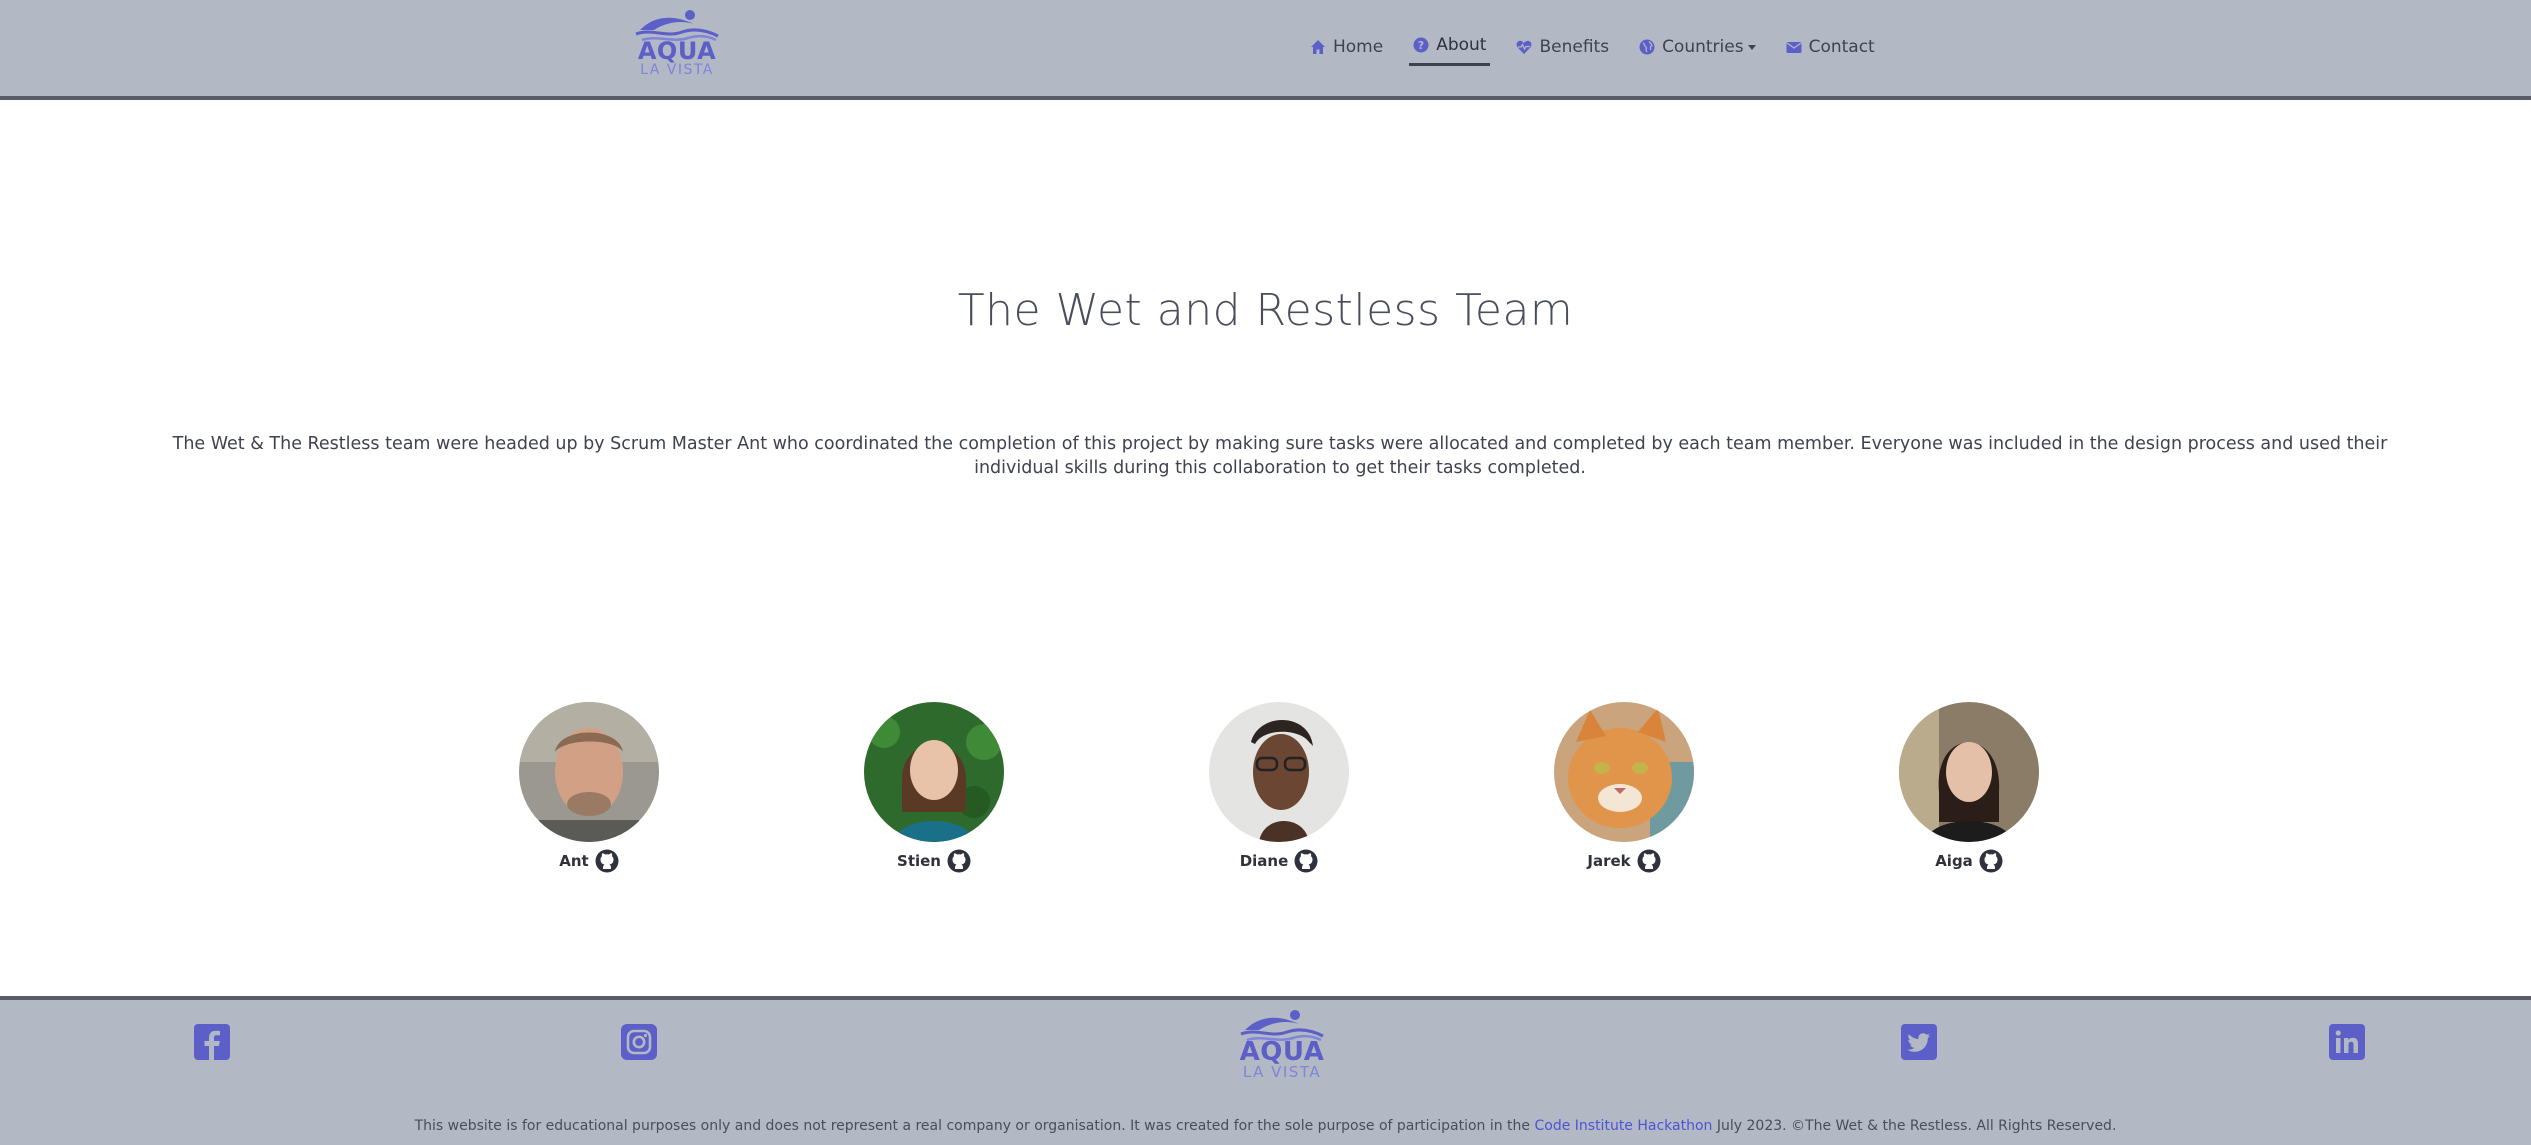 This screenshot has width=2531, height=1145. I want to click on instagram-icon, so click(639, 1042).